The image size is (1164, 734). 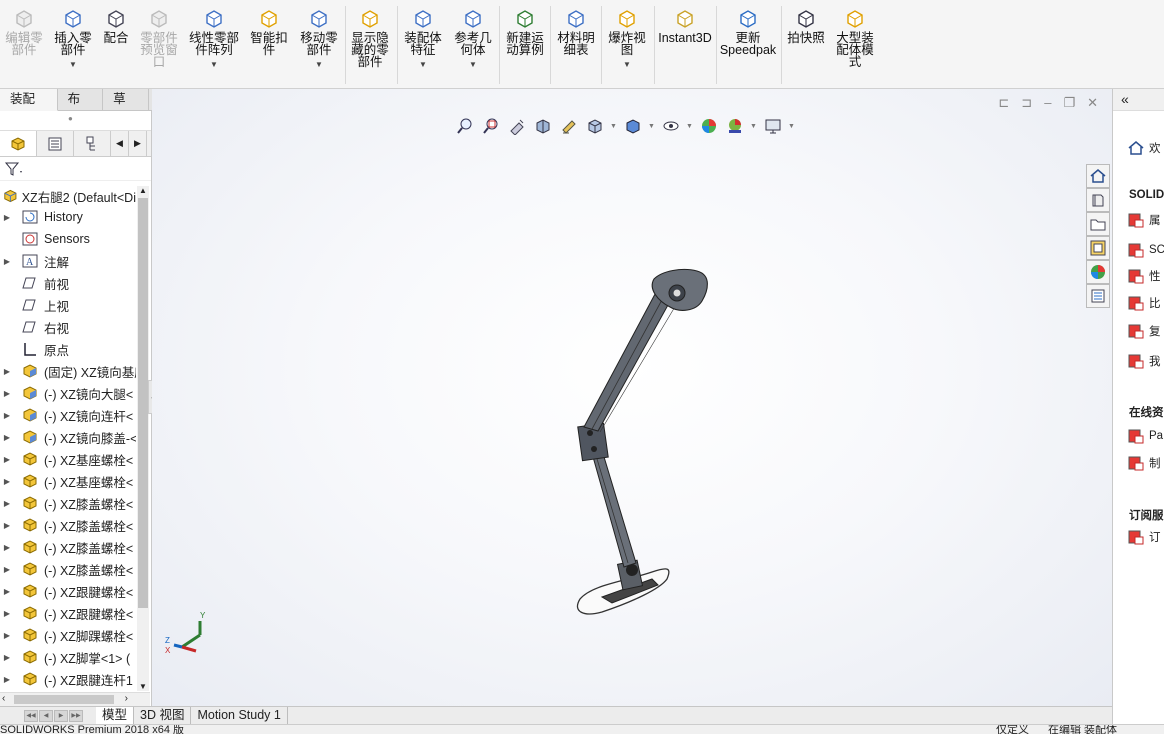 I want to click on task-pane-link: 属, so click(x=1144, y=220).